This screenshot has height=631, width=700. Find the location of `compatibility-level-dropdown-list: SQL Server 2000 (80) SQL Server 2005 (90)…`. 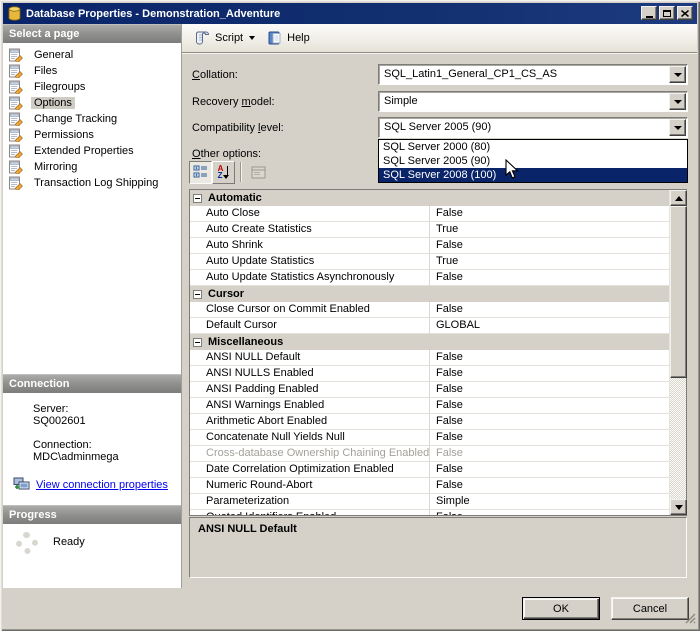

compatibility-level-dropdown-list: SQL Server 2000 (80) SQL Server 2005 (90)… is located at coordinates (533, 161).